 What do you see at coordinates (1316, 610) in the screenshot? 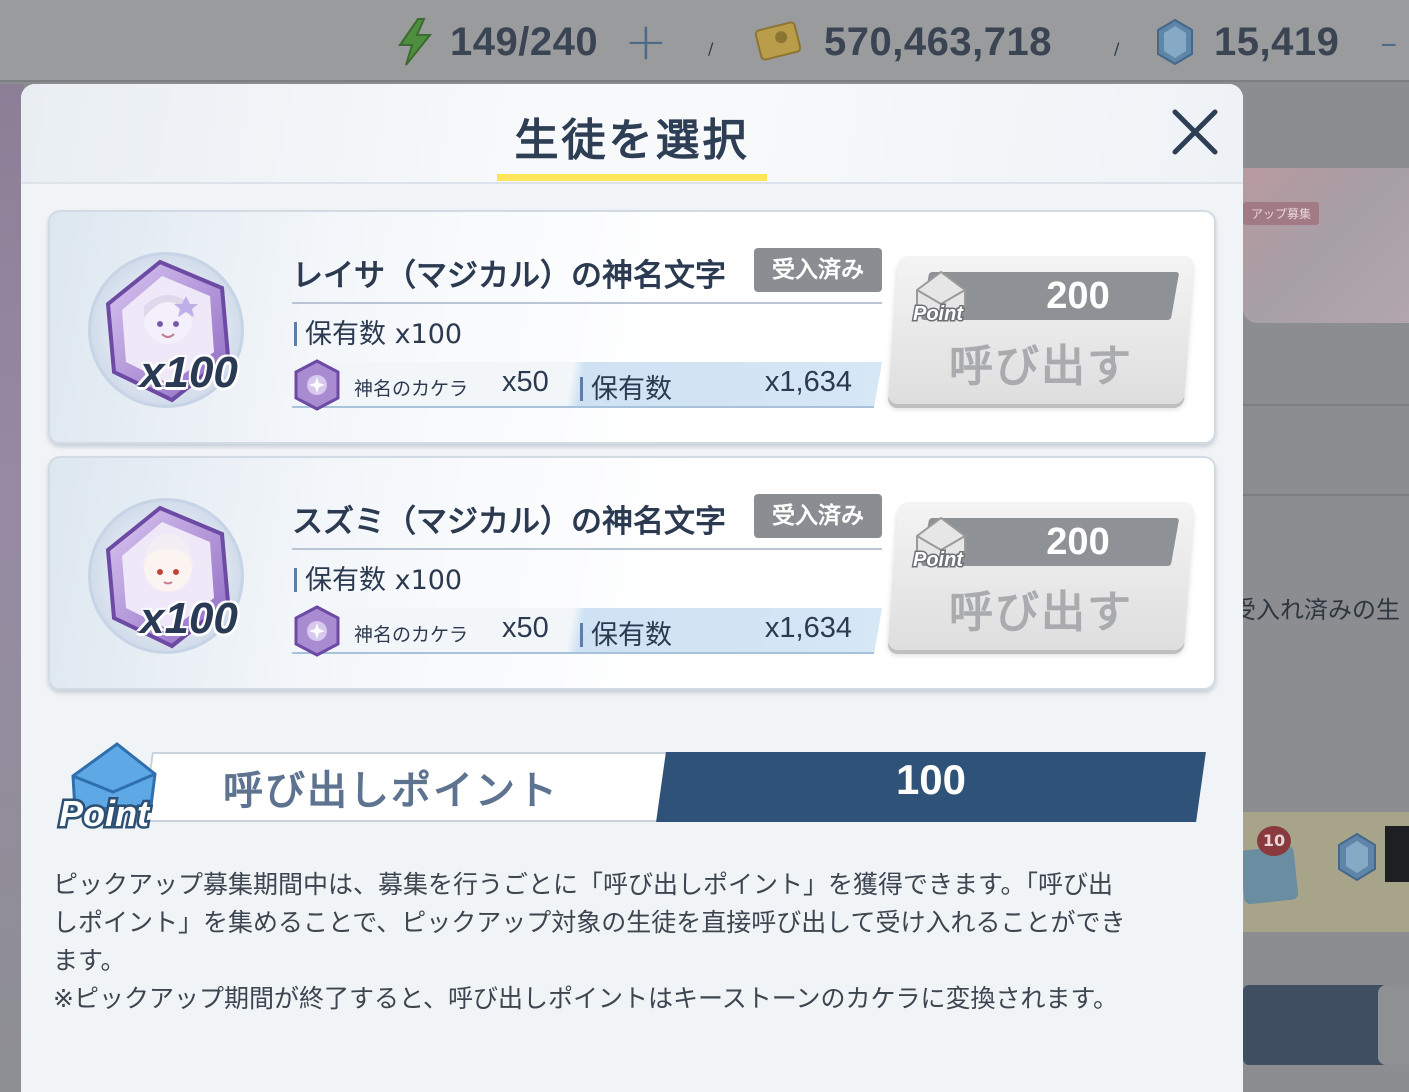
I see `background-text: 受入れ済みの生` at bounding box center [1316, 610].